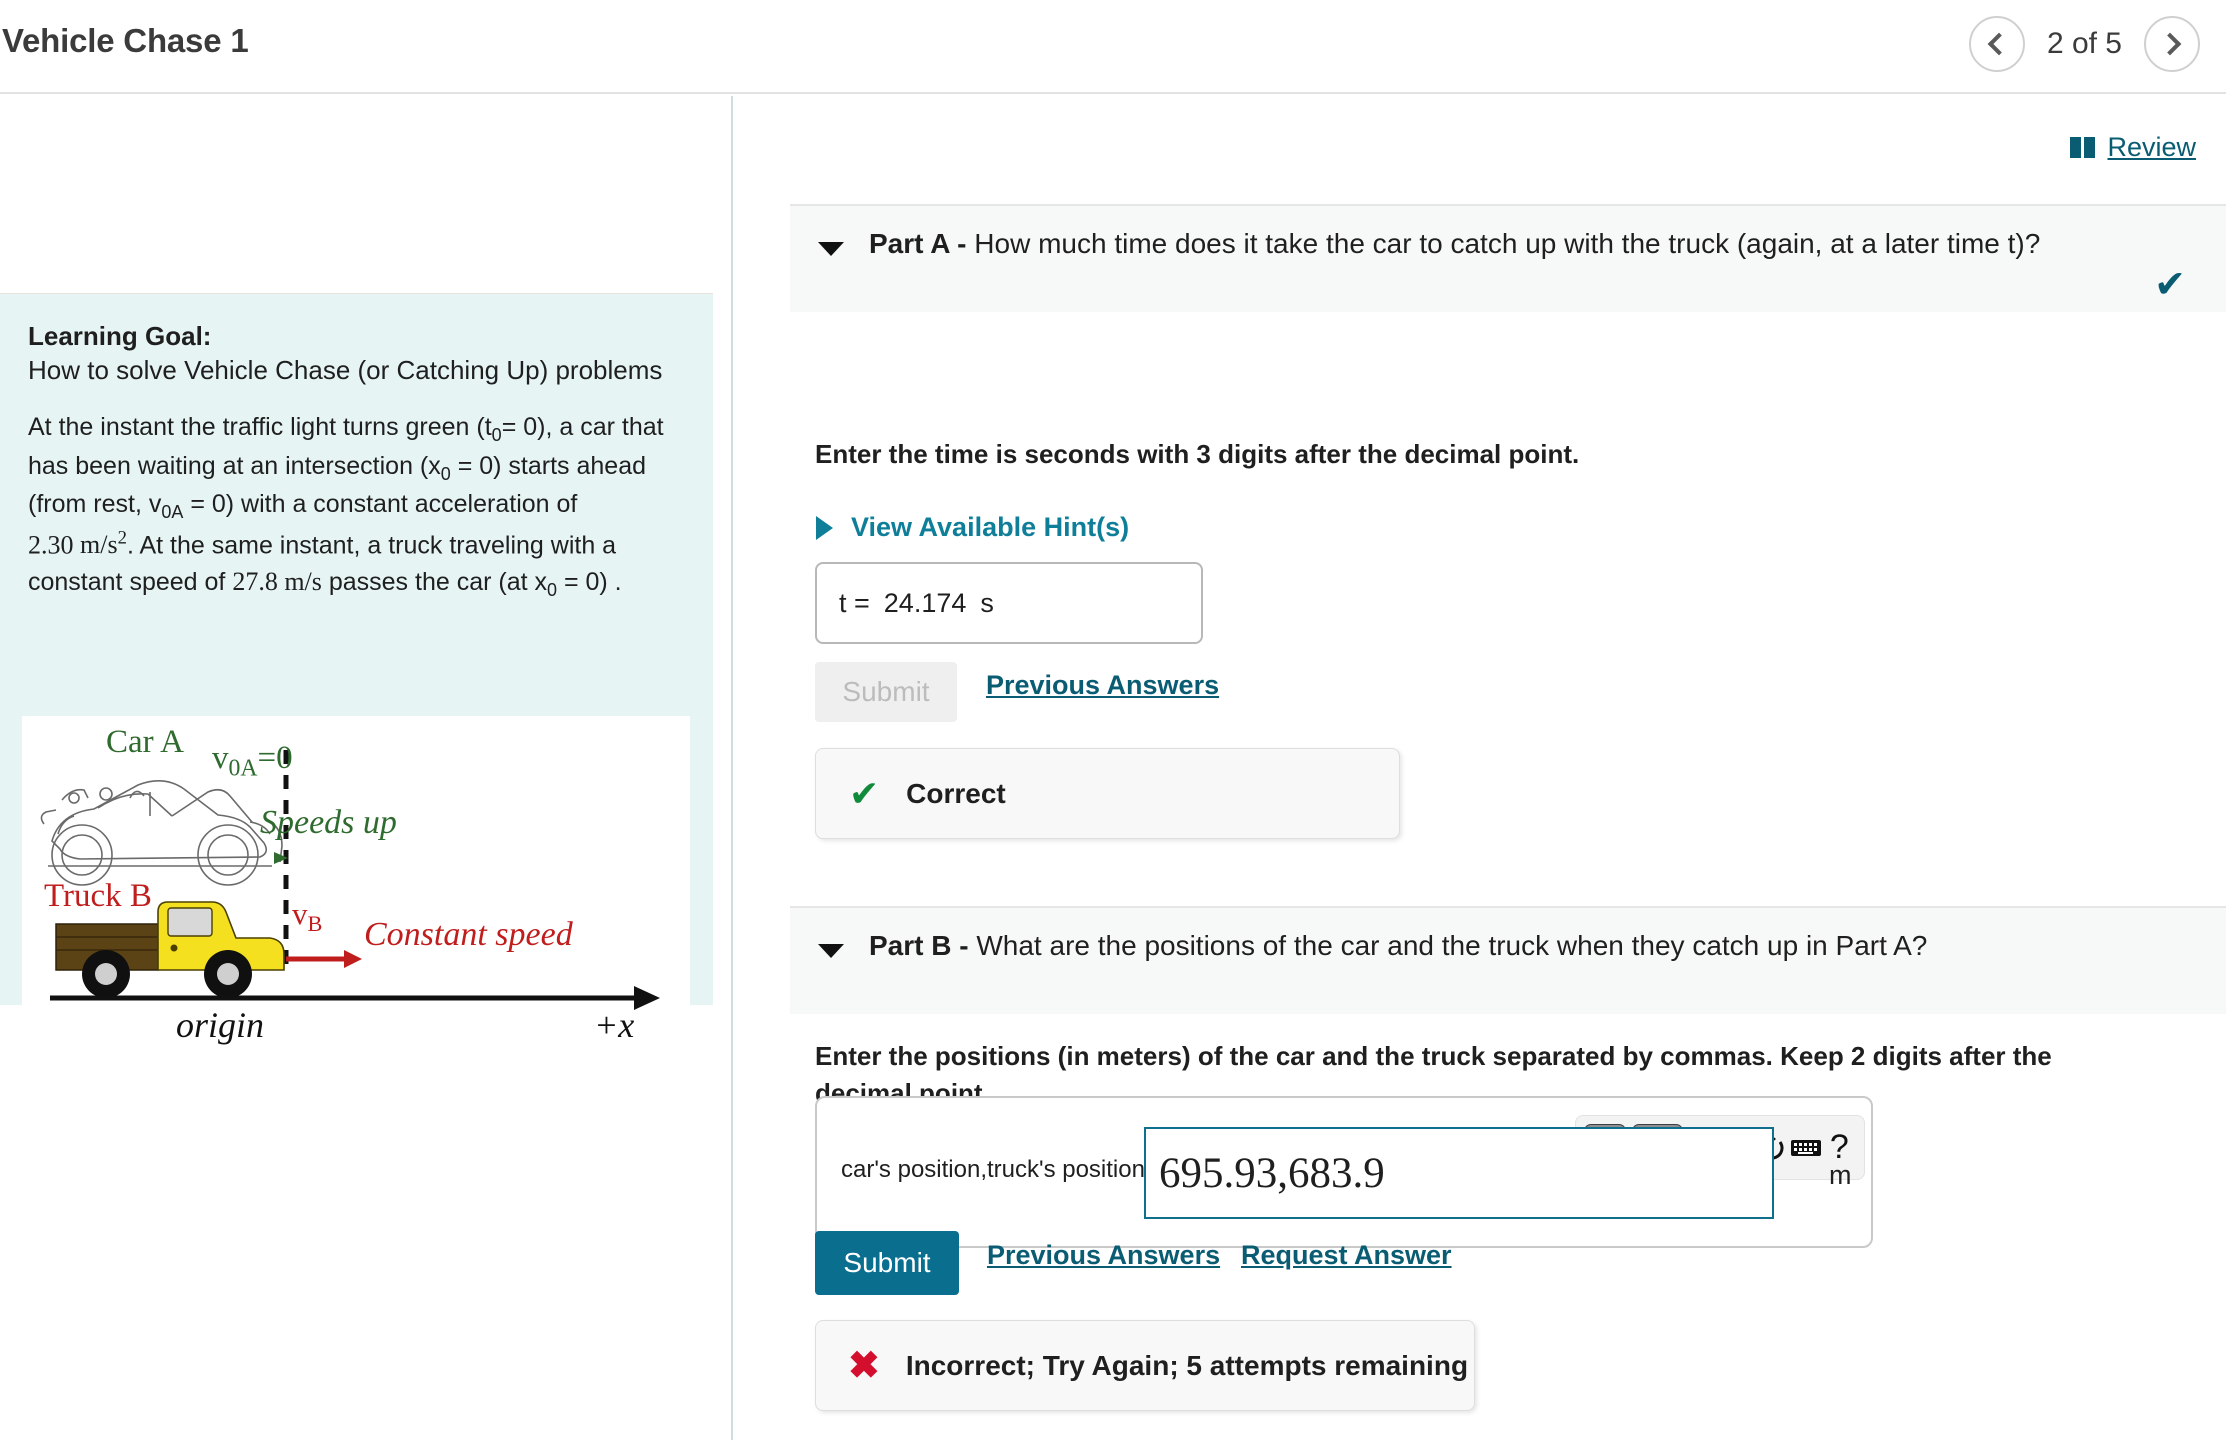 Image resolution: width=2226 pixels, height=1440 pixels. Describe the element at coordinates (103, 543) in the screenshot. I see `acceleration-unit: m/s2` at that location.